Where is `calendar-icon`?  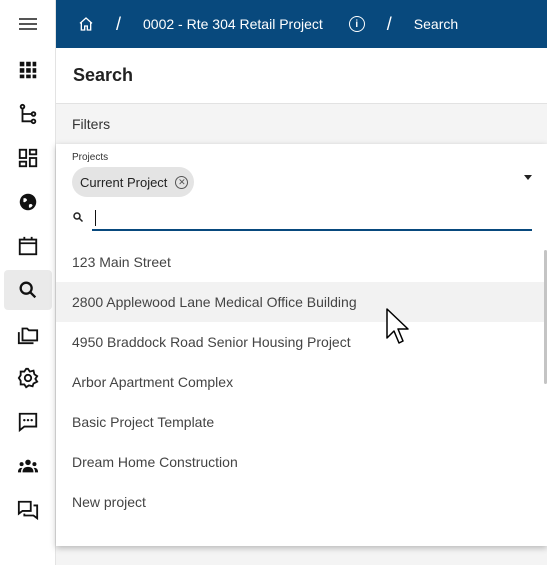 calendar-icon is located at coordinates (28, 246).